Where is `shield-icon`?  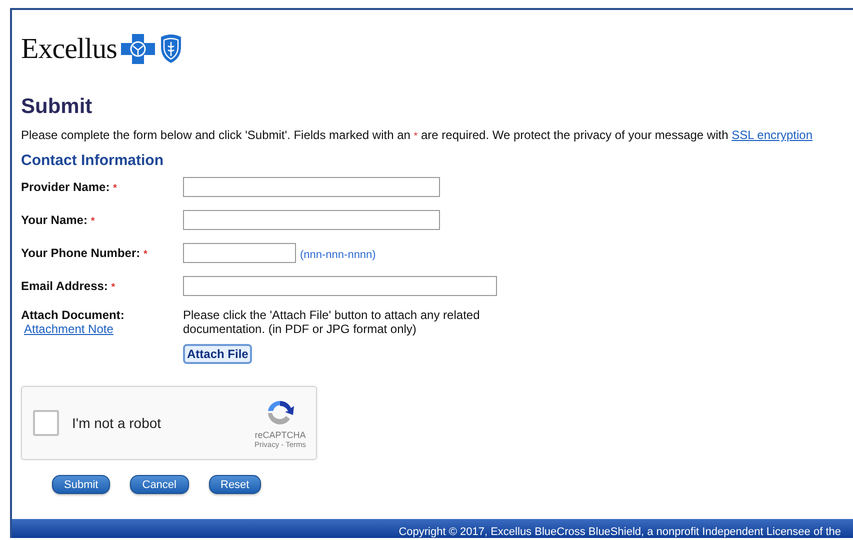 shield-icon is located at coordinates (170, 49).